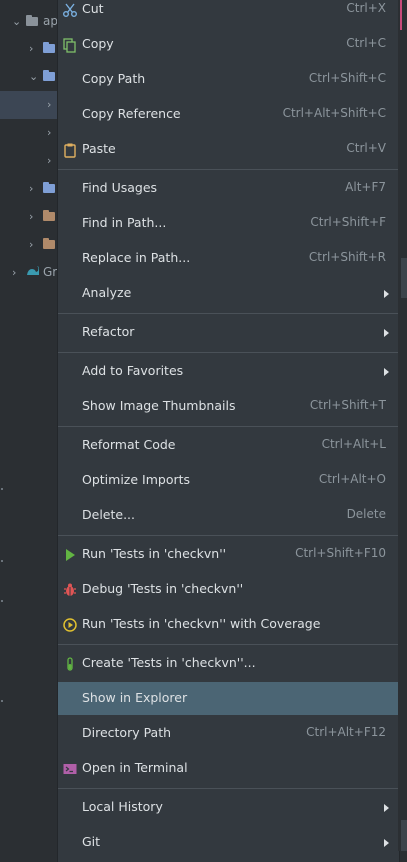 The image size is (407, 862). I want to click on tree-row-root: ⌄ ap, so click(29, 22).